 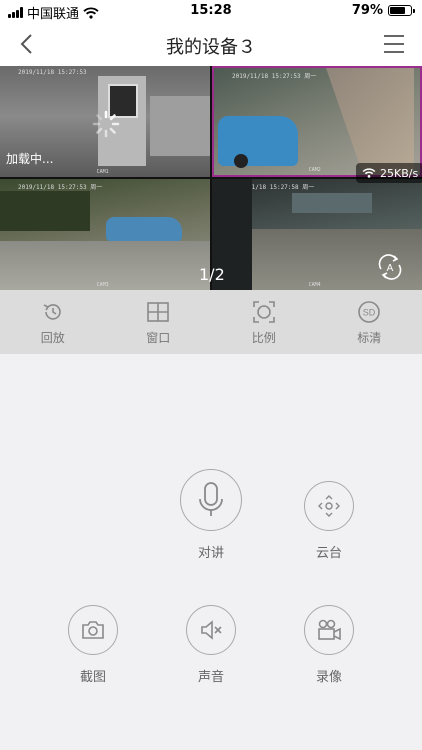 What do you see at coordinates (369, 173) in the screenshot?
I see `wifi-icon` at bounding box center [369, 173].